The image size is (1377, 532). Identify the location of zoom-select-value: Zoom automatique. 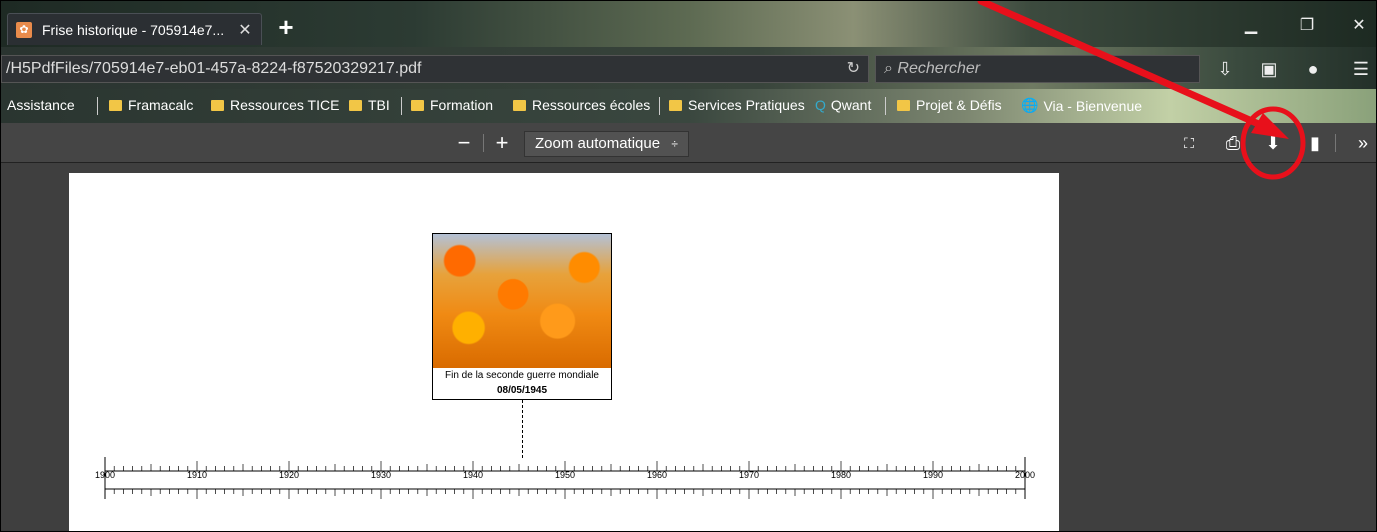
(598, 143).